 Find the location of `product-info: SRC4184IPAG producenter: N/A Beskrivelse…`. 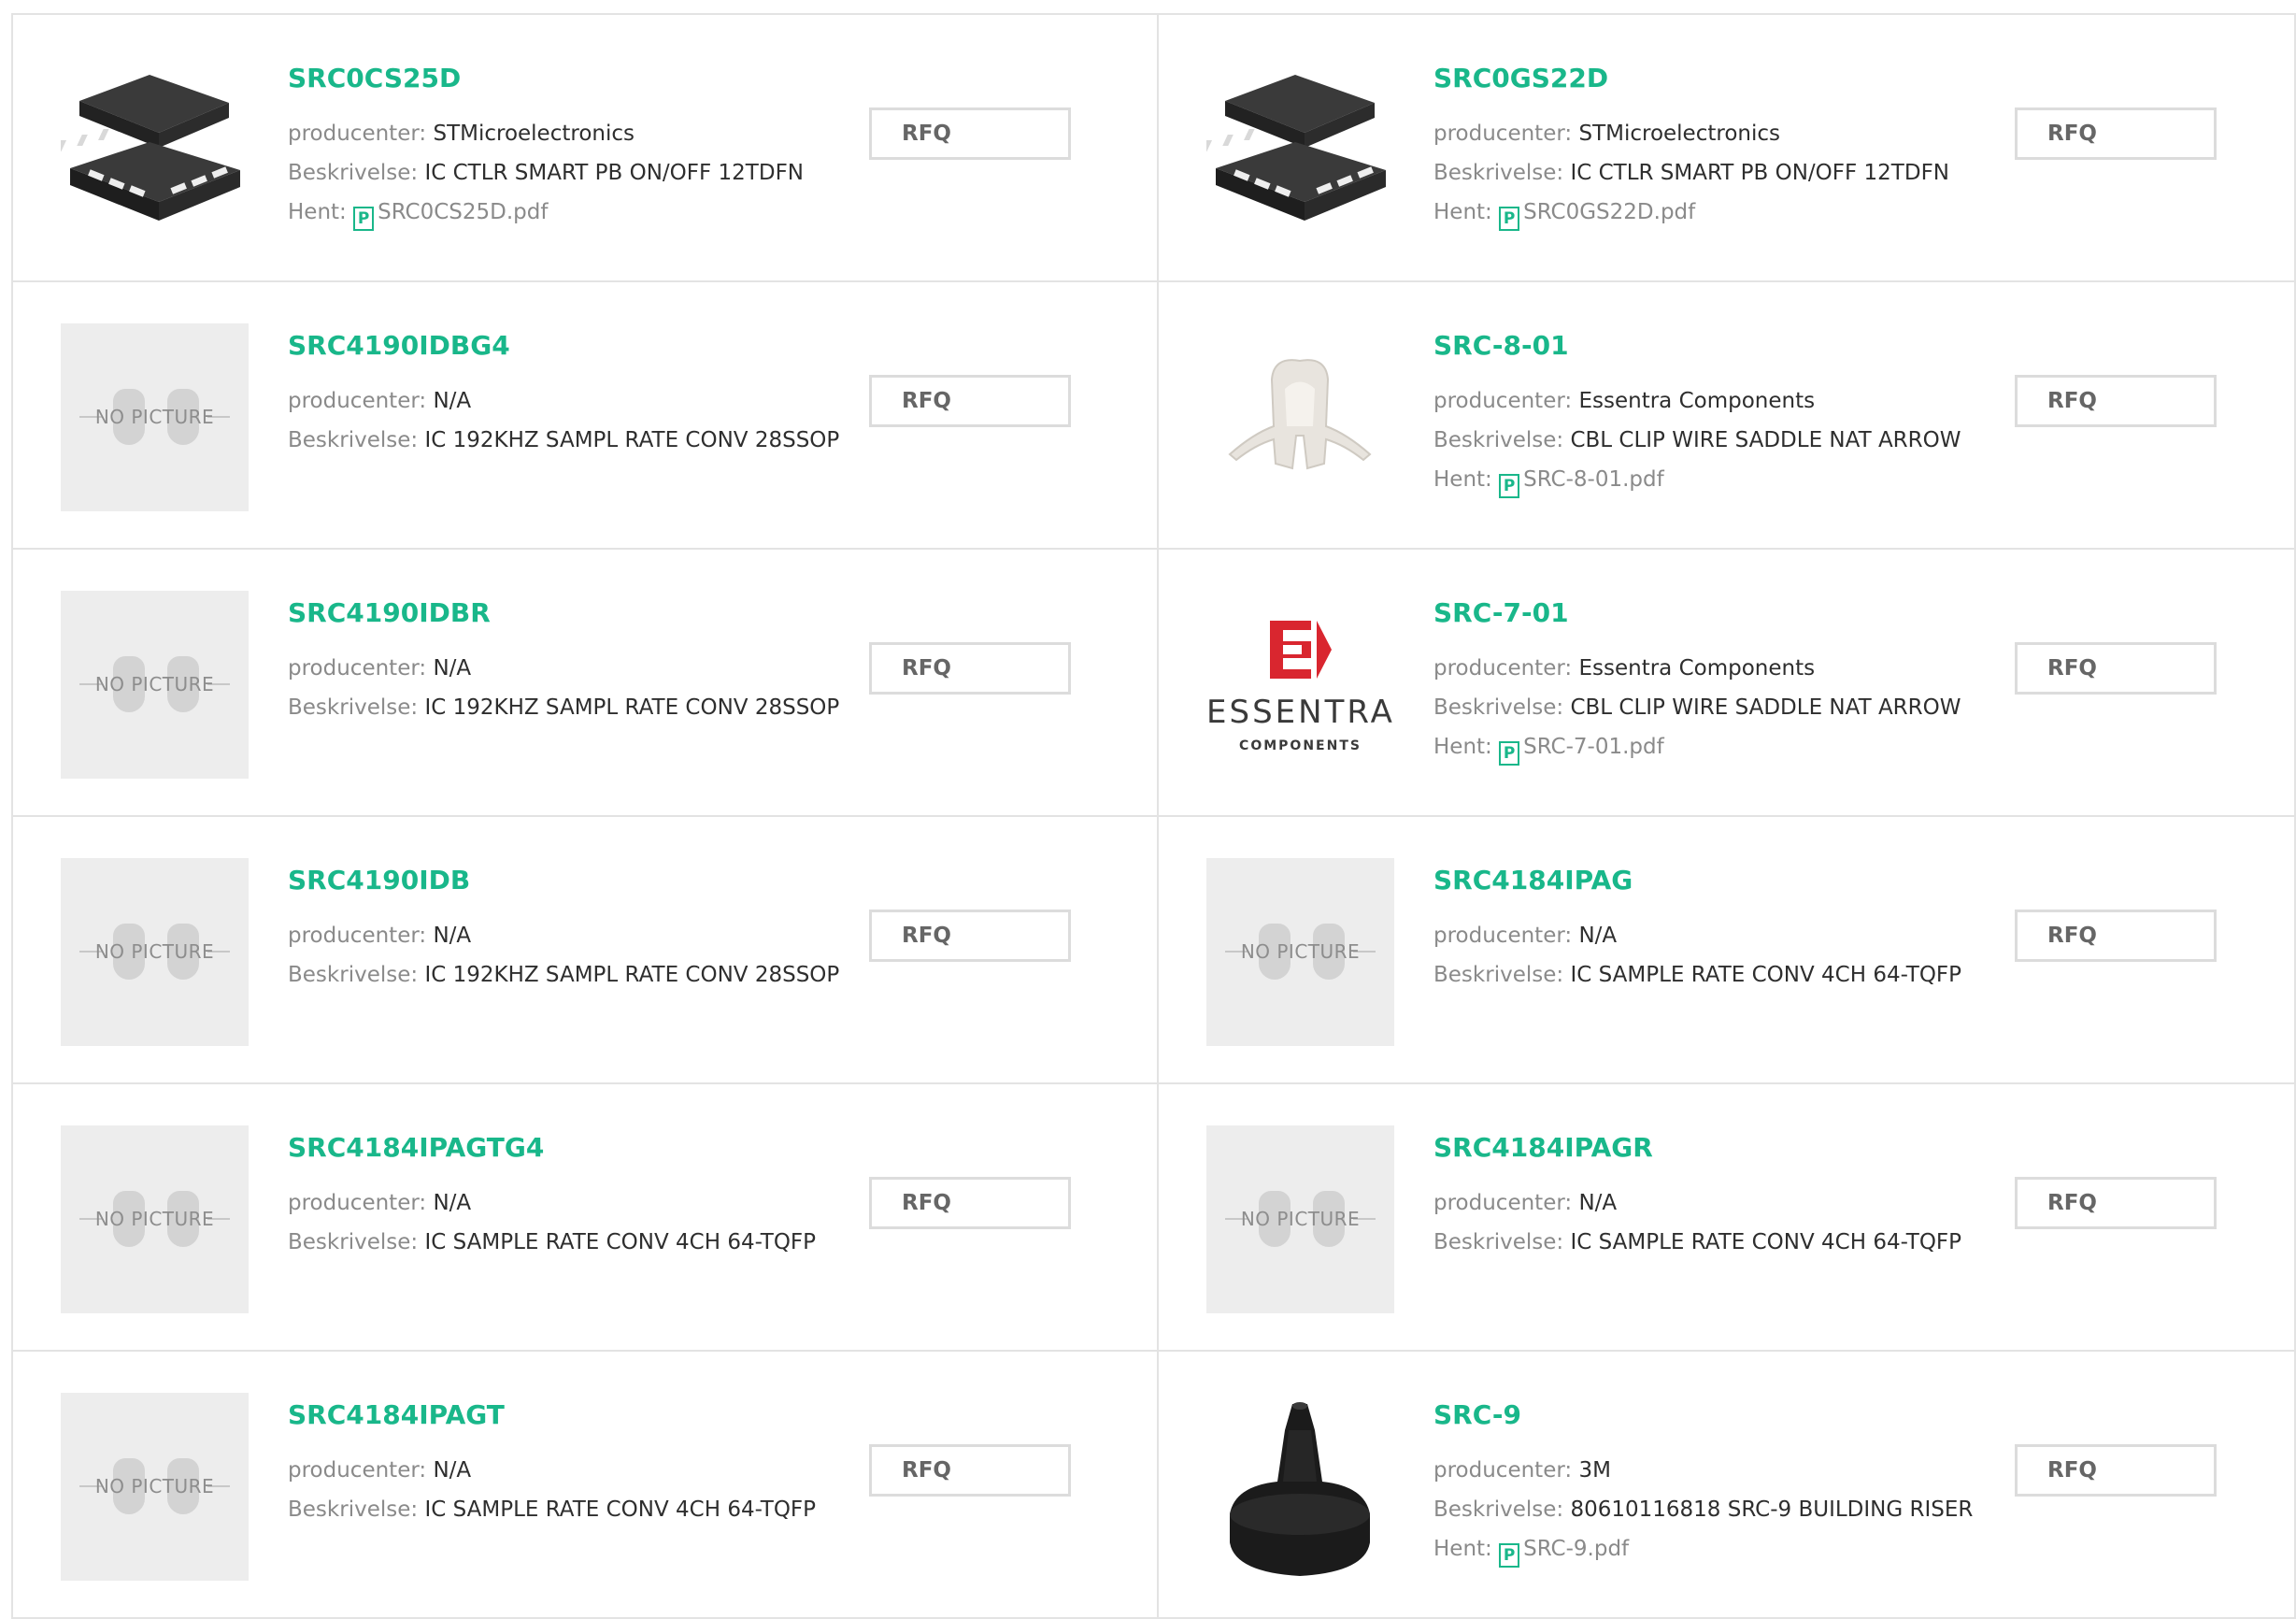

product-info: SRC4184IPAG producenter: N/A Beskrivelse… is located at coordinates (1697, 930).